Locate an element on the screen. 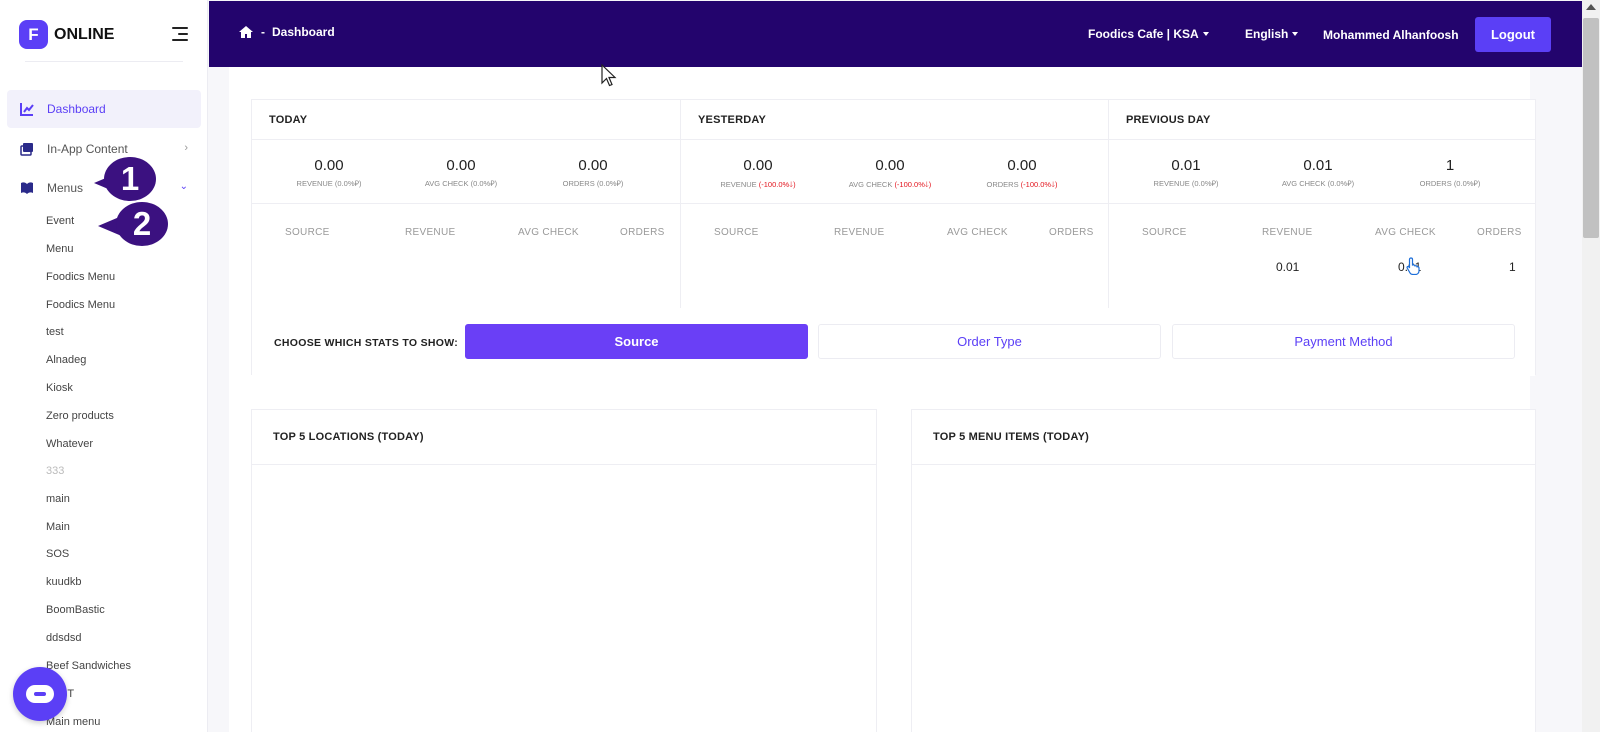 Image resolution: width=1600 pixels, height=732 pixels. language-dropdown: English is located at coordinates (1272, 34).